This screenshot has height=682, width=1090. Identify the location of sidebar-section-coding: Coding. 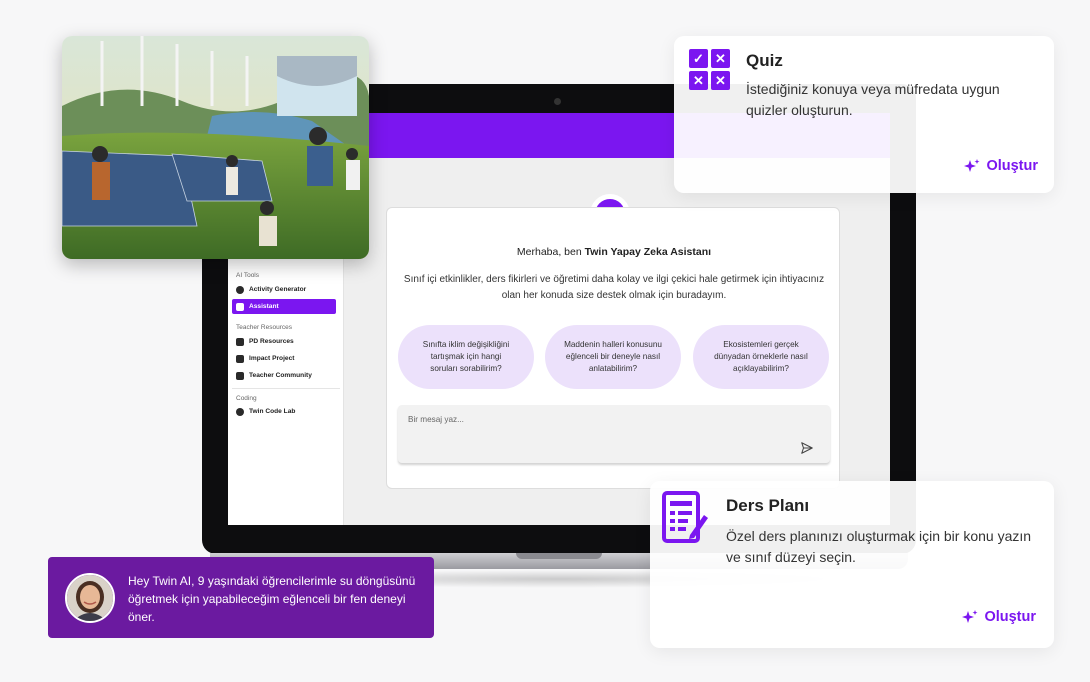
(246, 398).